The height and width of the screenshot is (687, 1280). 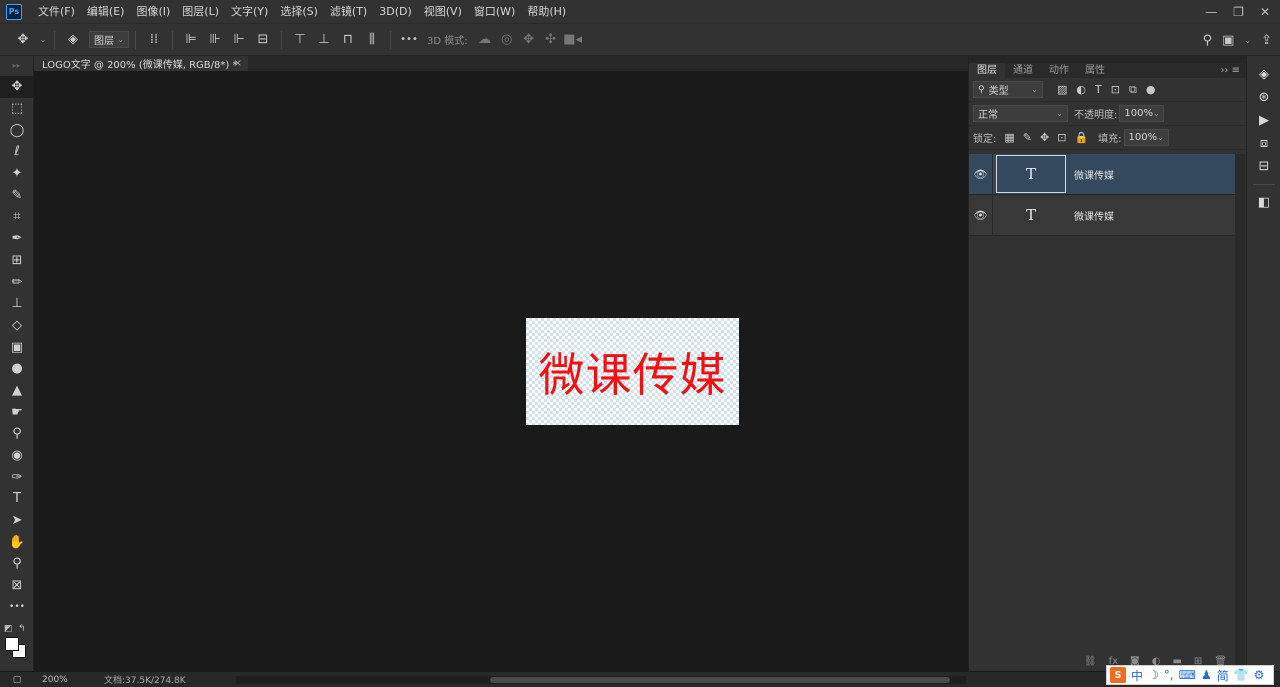 What do you see at coordinates (1230, 70) in the screenshot?
I see `panel-menu-icon: ›› ≡` at bounding box center [1230, 70].